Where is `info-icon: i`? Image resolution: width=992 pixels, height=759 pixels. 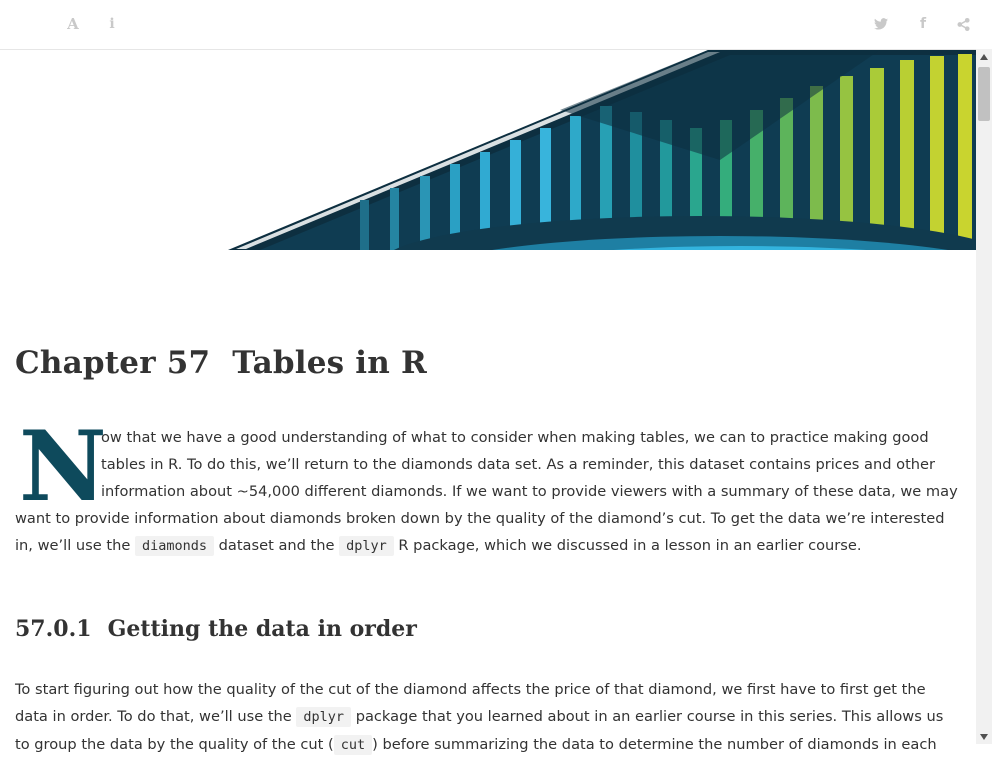 info-icon: i is located at coordinates (112, 24).